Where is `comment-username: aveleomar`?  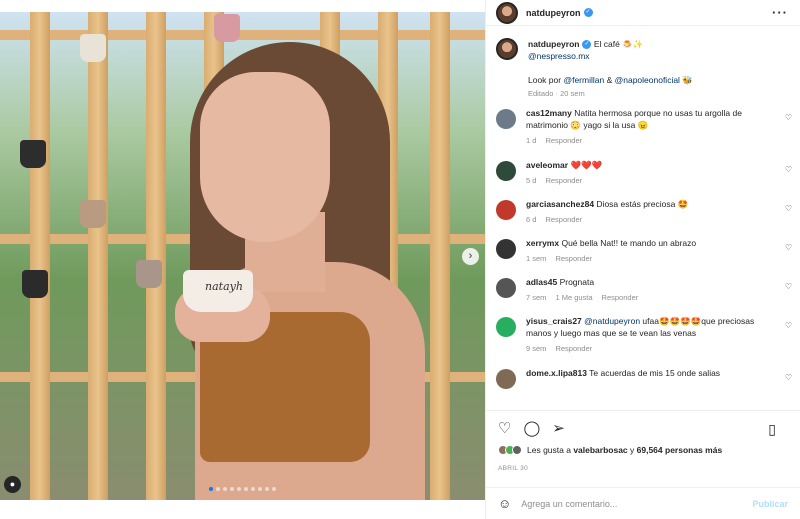 comment-username: aveleomar is located at coordinates (547, 165).